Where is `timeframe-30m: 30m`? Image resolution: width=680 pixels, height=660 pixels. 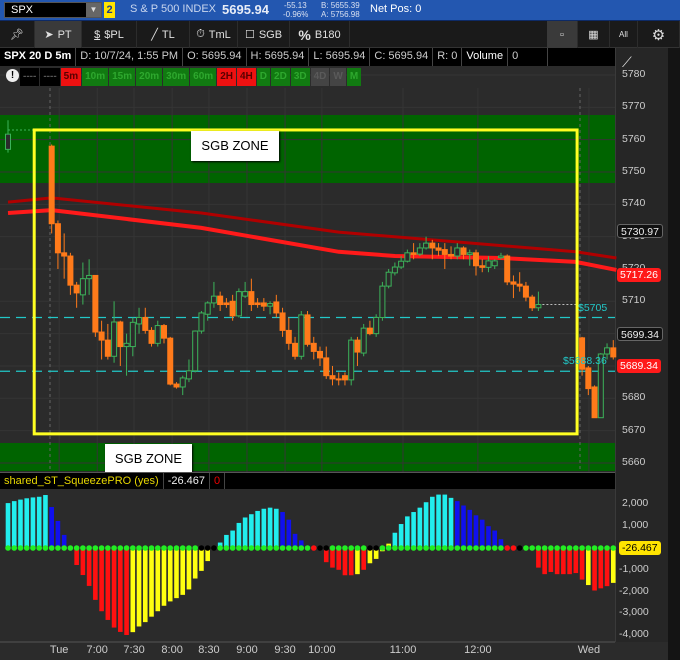 timeframe-30m: 30m is located at coordinates (176, 77).